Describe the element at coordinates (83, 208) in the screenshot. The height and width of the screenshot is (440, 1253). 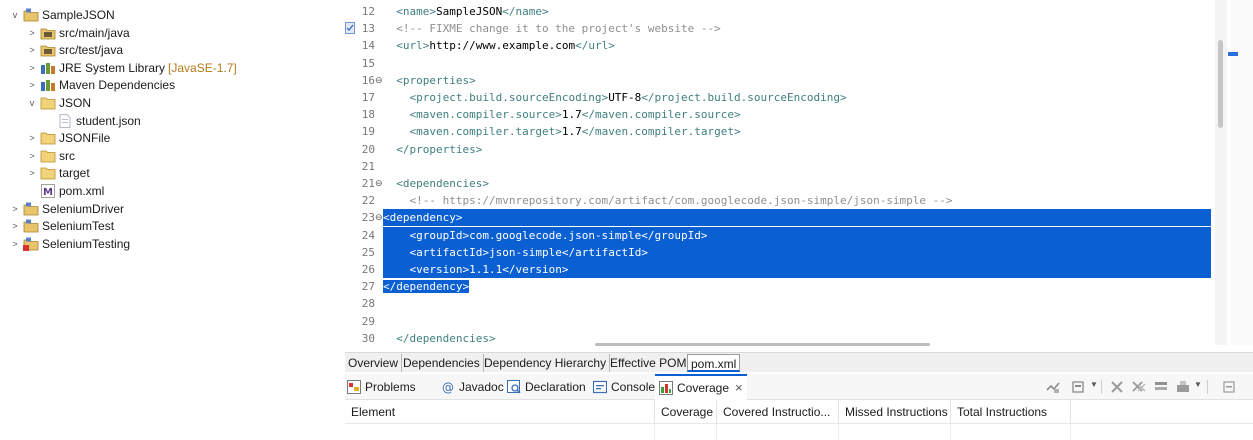
I see `tree-item-label: SeleniumDriver` at that location.